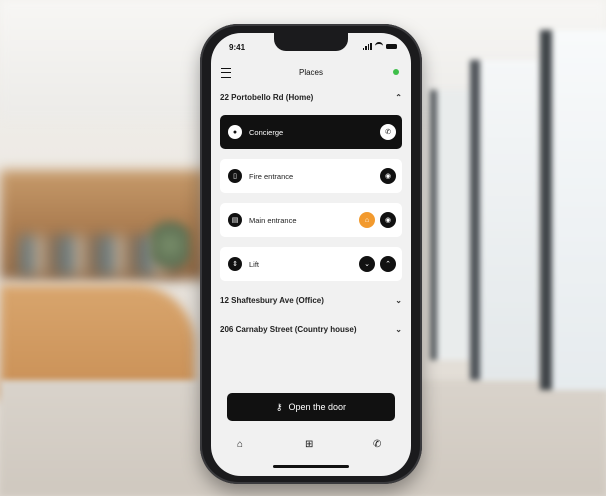 The width and height of the screenshot is (606, 496). What do you see at coordinates (311, 264) in the screenshot?
I see `entrance-row-lift: ⇕ Lift ⌄ ⌃` at bounding box center [311, 264].